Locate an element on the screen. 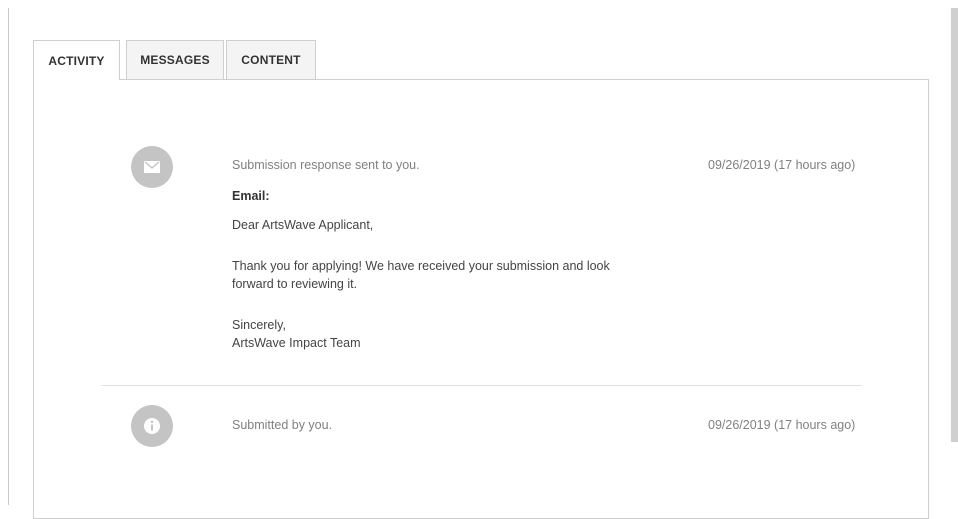 This screenshot has height=519, width=958. top-band is located at coordinates (479, 4).